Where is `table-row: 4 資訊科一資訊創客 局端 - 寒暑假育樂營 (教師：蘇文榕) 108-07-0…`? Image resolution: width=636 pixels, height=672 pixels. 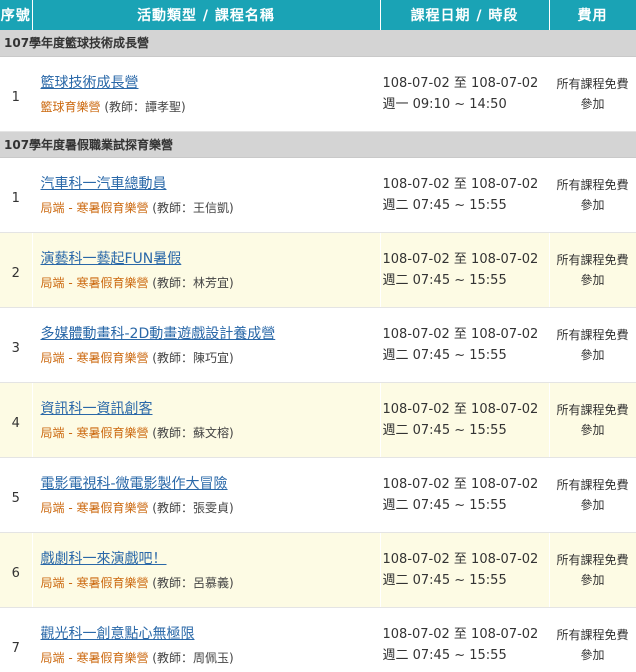 table-row: 4 資訊科一資訊創客 局端 - 寒暑假育樂營 (教師：蘇文榕) 108-07-0… is located at coordinates (318, 420).